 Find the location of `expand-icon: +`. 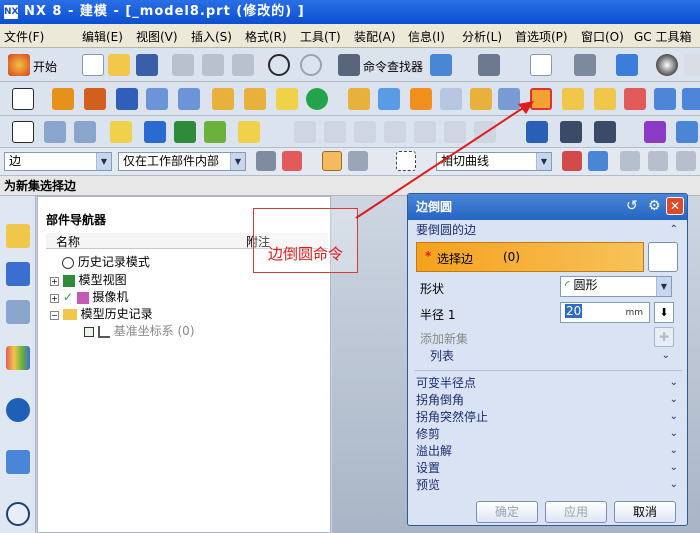

expand-icon: + is located at coordinates (54, 298).